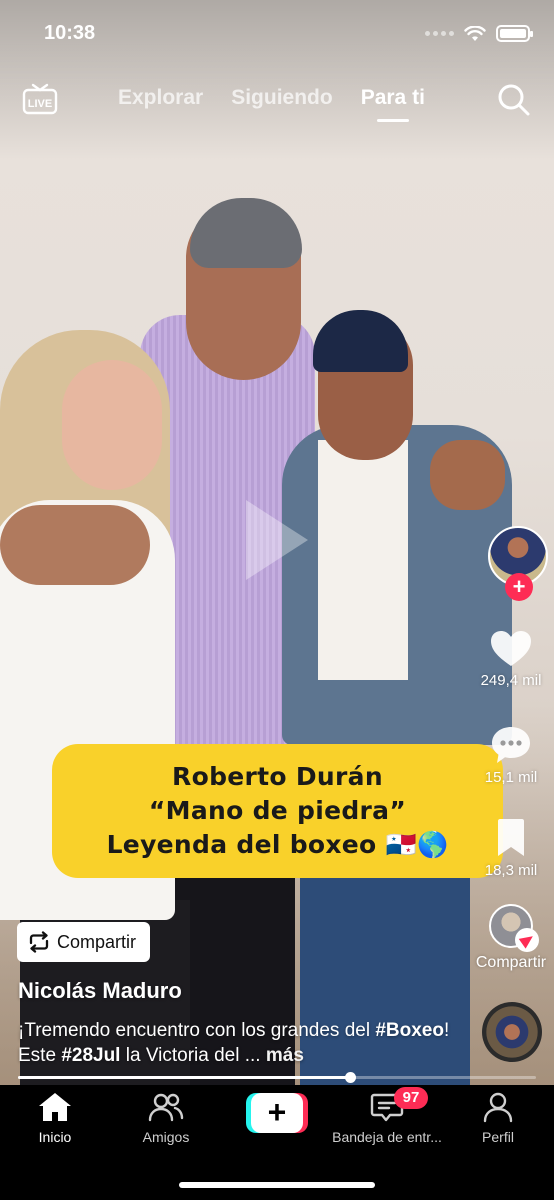  I want to click on profile-icon, so click(498, 1107).